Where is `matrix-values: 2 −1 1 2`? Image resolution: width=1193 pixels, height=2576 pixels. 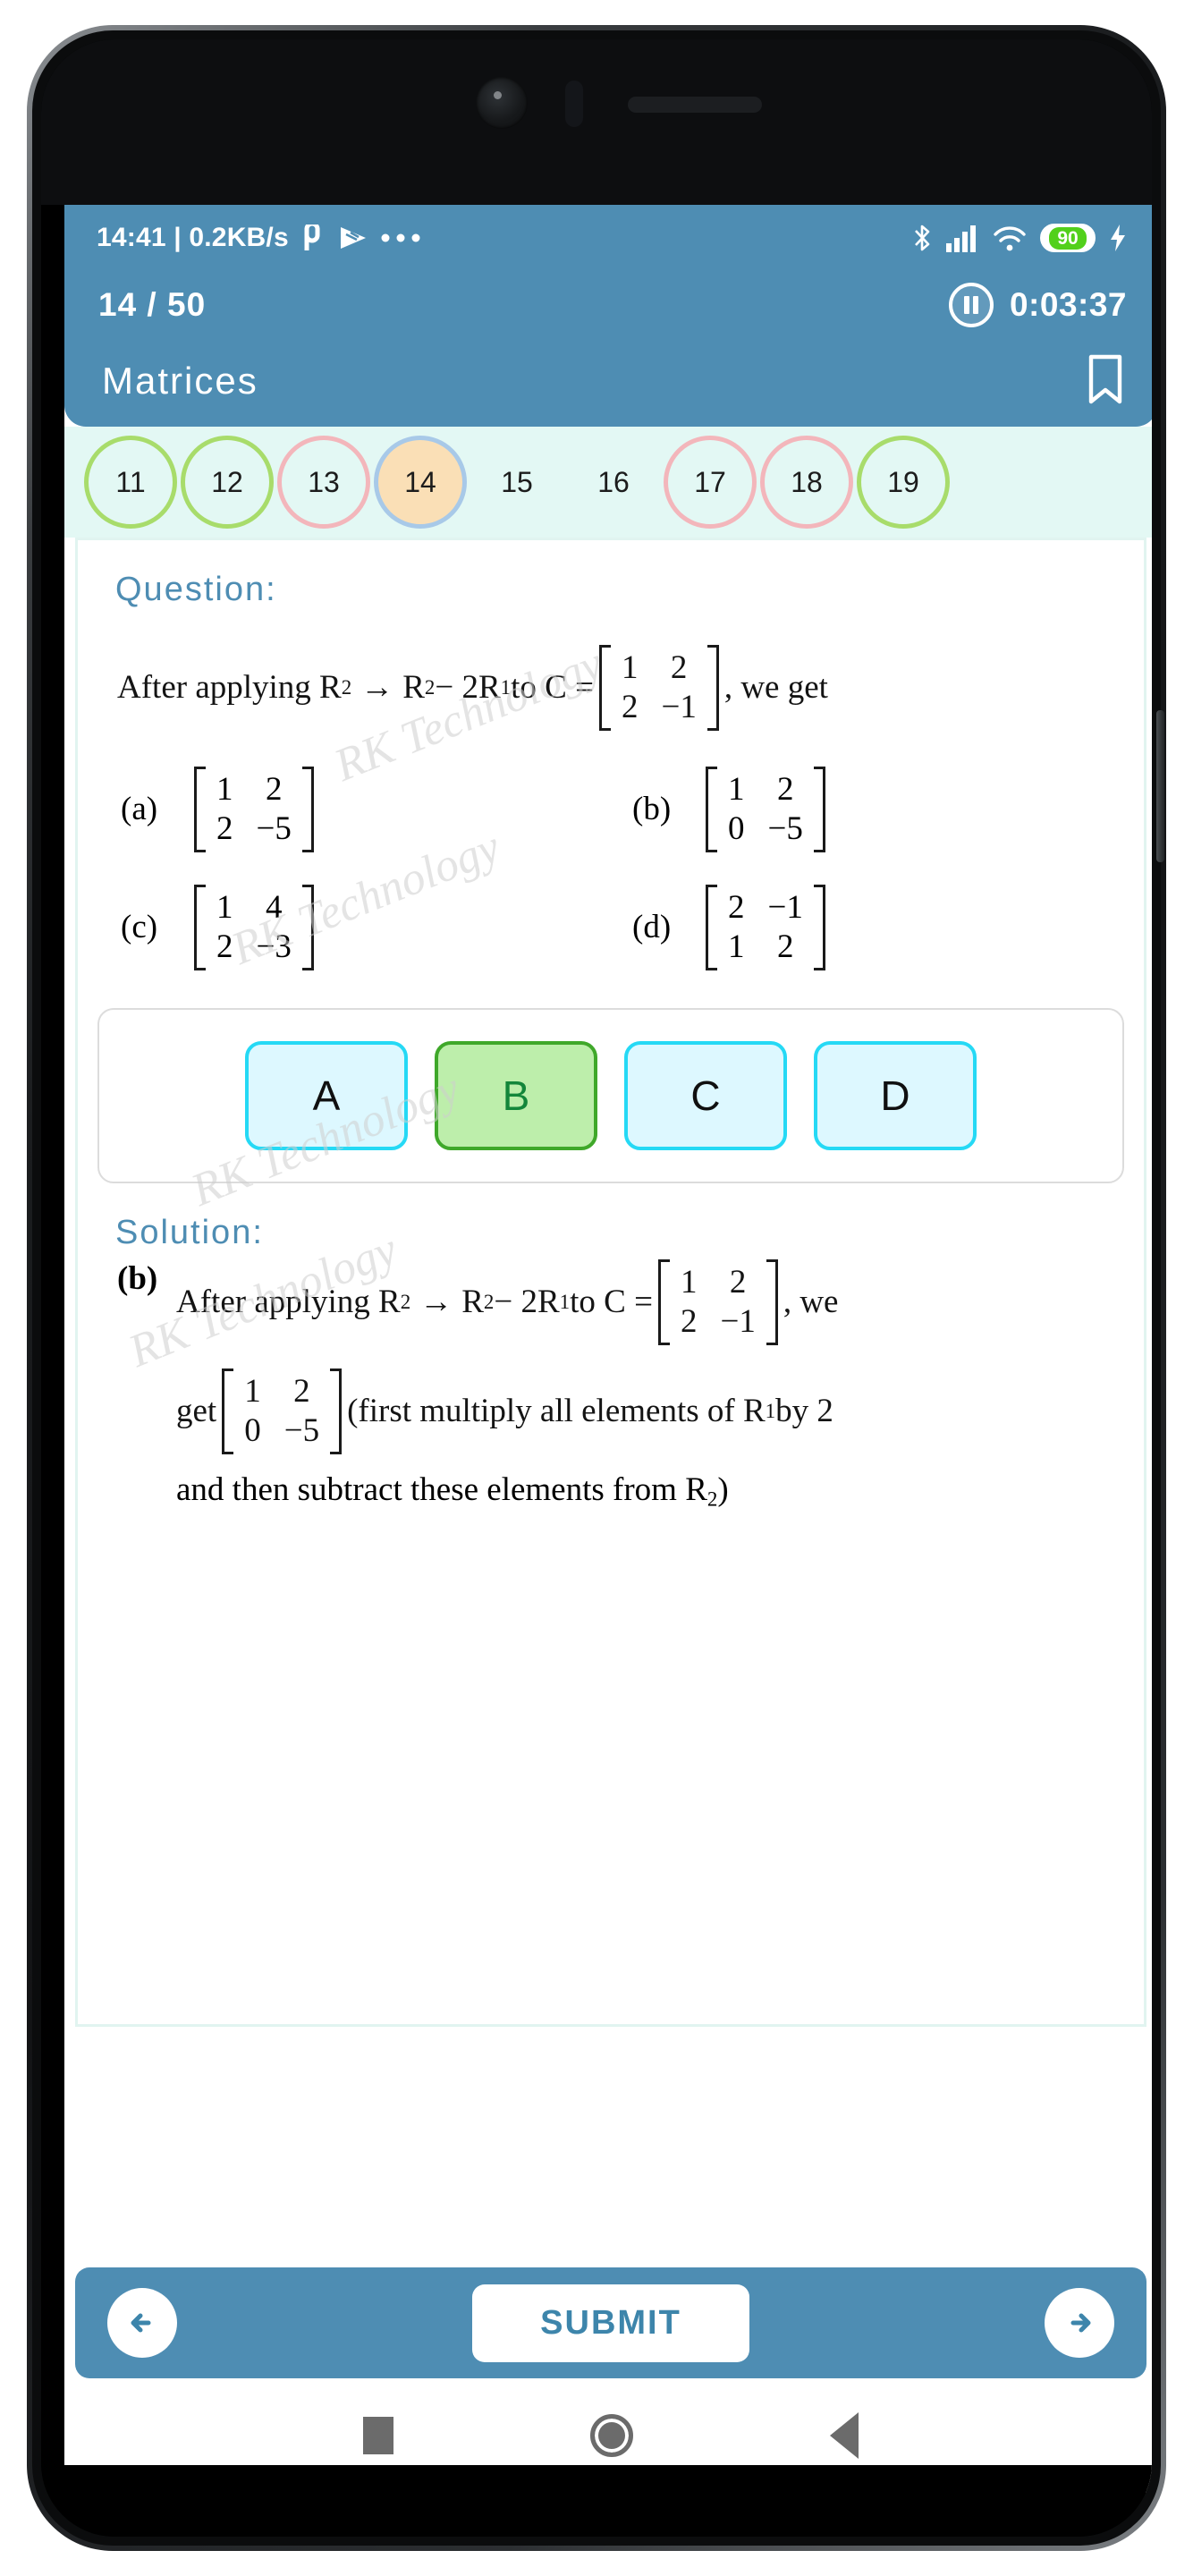 matrix-values: 2 −1 1 2 is located at coordinates (765, 927).